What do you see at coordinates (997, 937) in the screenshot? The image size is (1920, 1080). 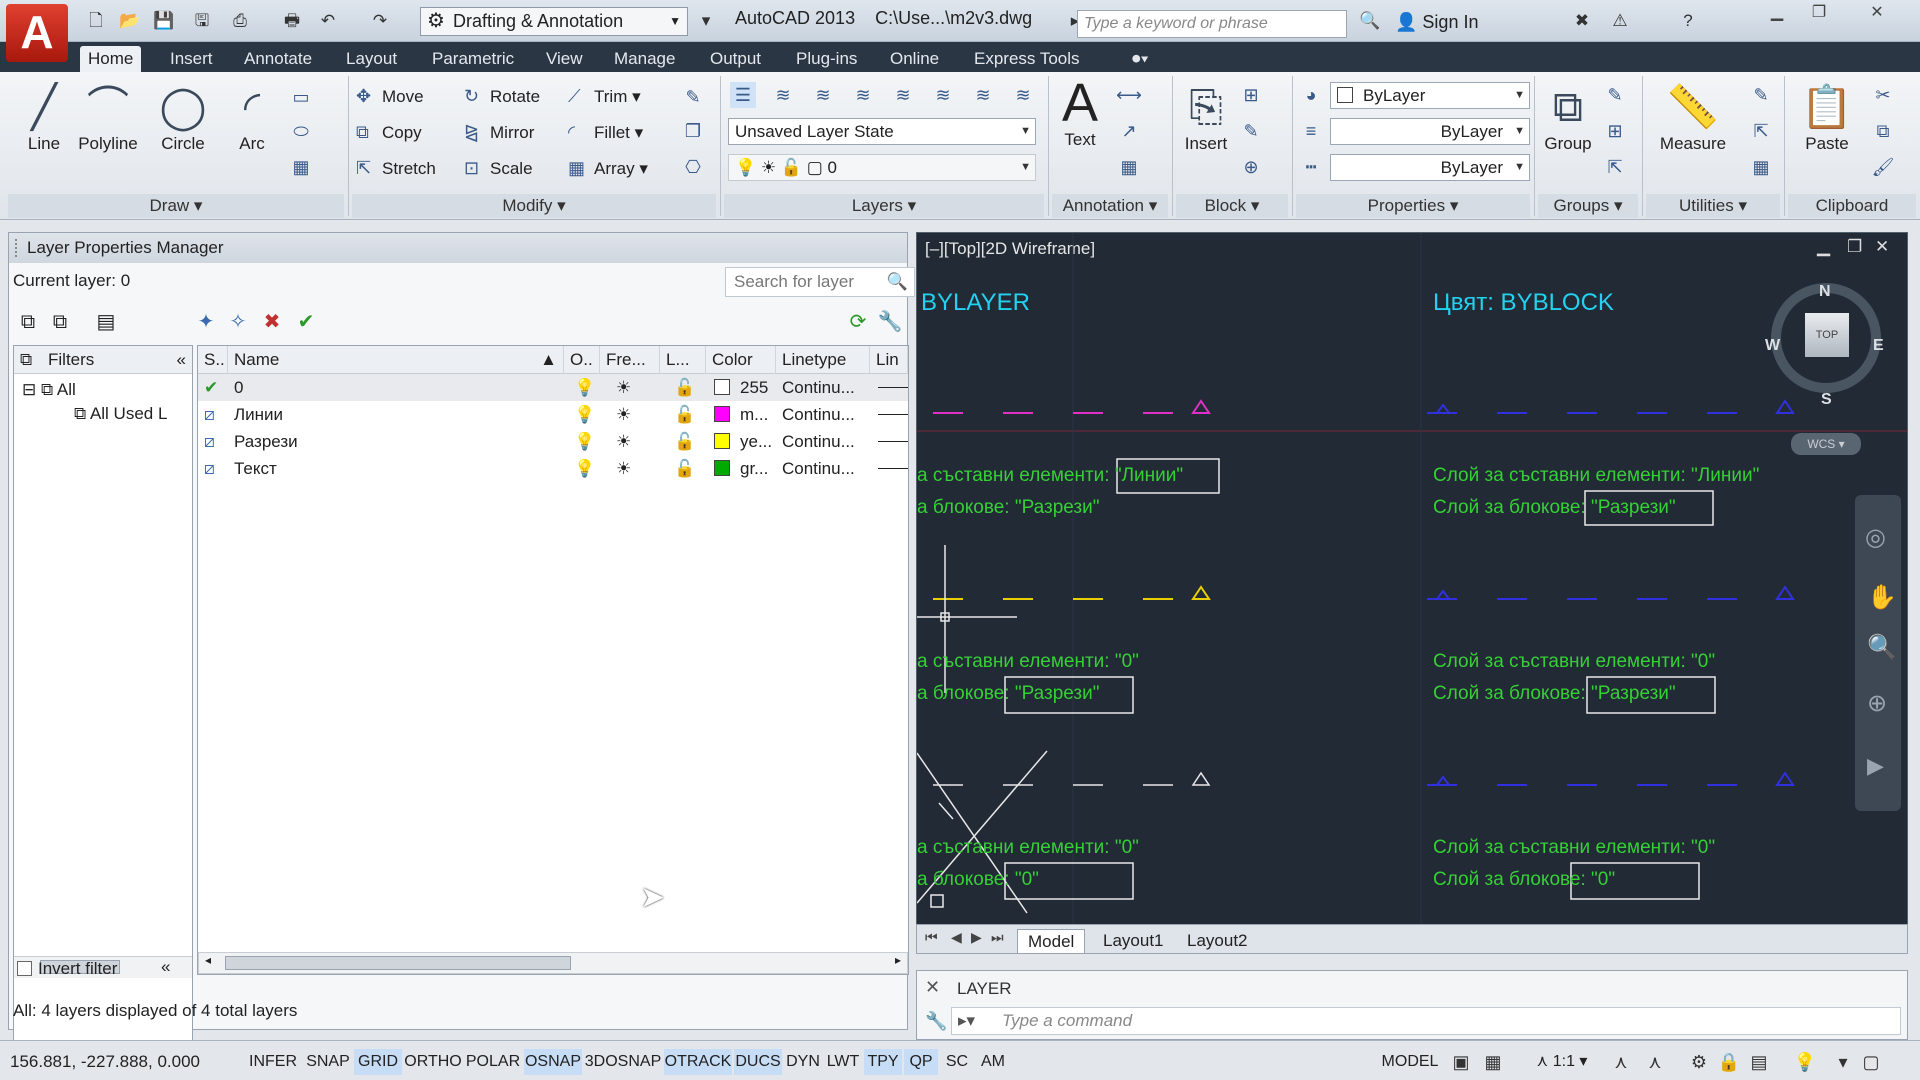 I see `last-tab-icon: ⏭` at bounding box center [997, 937].